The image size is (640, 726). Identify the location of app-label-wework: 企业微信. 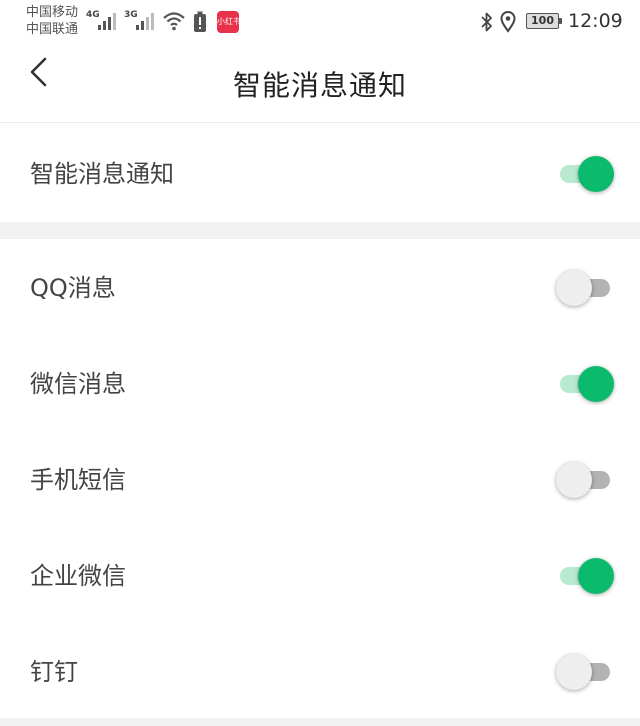
(78, 576).